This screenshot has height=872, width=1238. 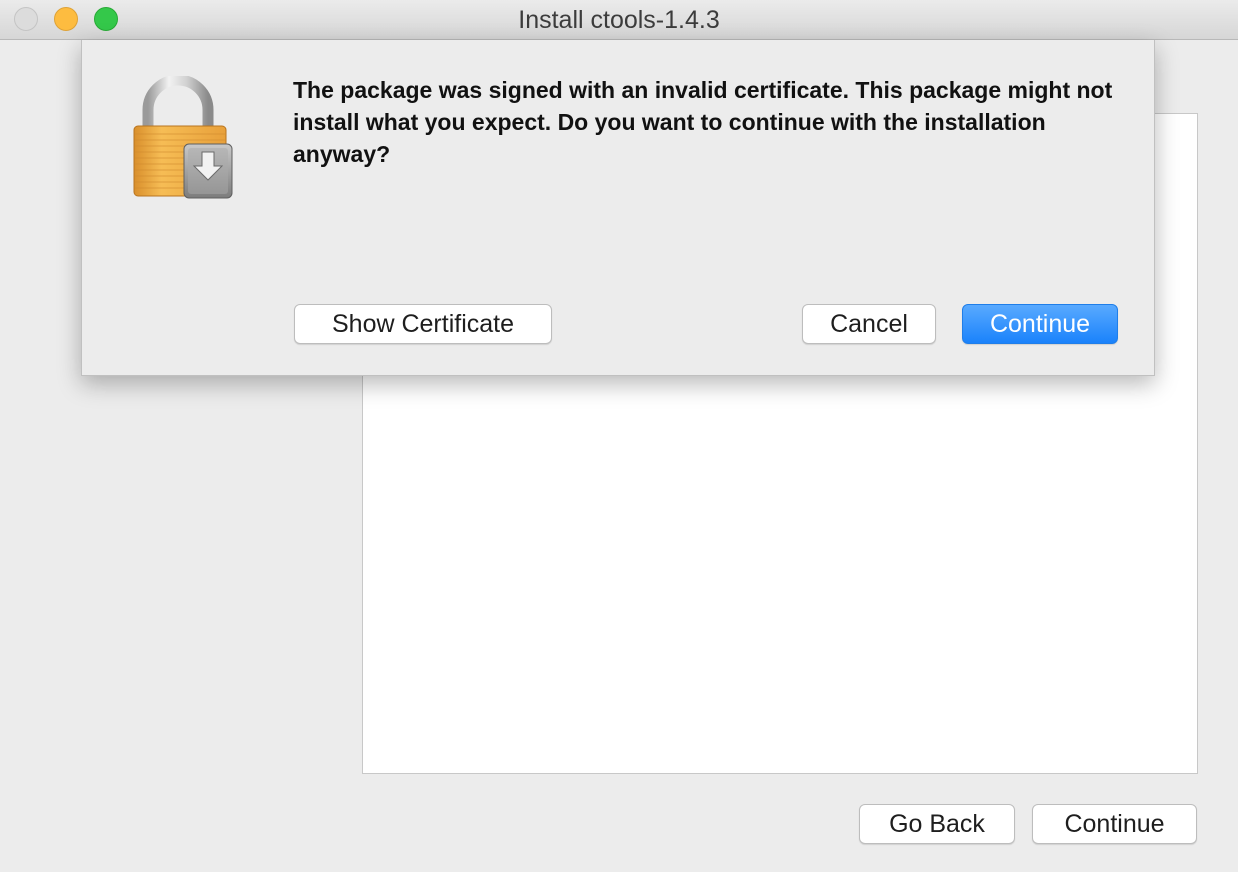 What do you see at coordinates (1040, 324) in the screenshot?
I see `continue-button: Continue` at bounding box center [1040, 324].